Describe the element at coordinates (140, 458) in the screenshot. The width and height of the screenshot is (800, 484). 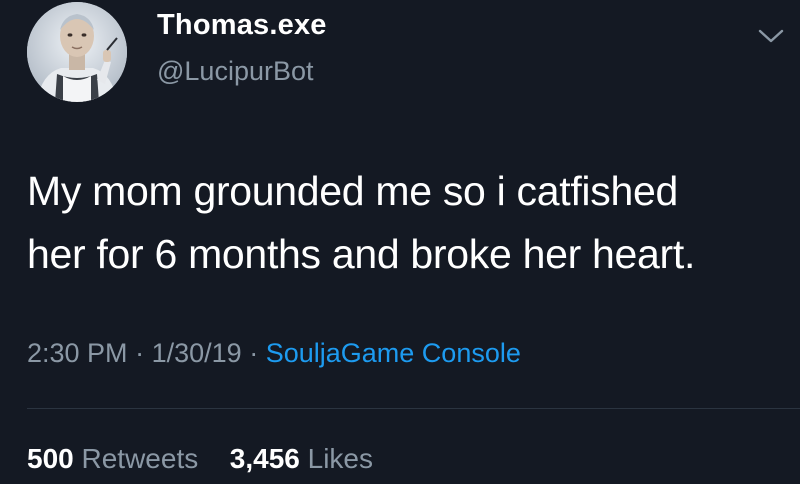
I see `retweets-label: Retweets` at that location.